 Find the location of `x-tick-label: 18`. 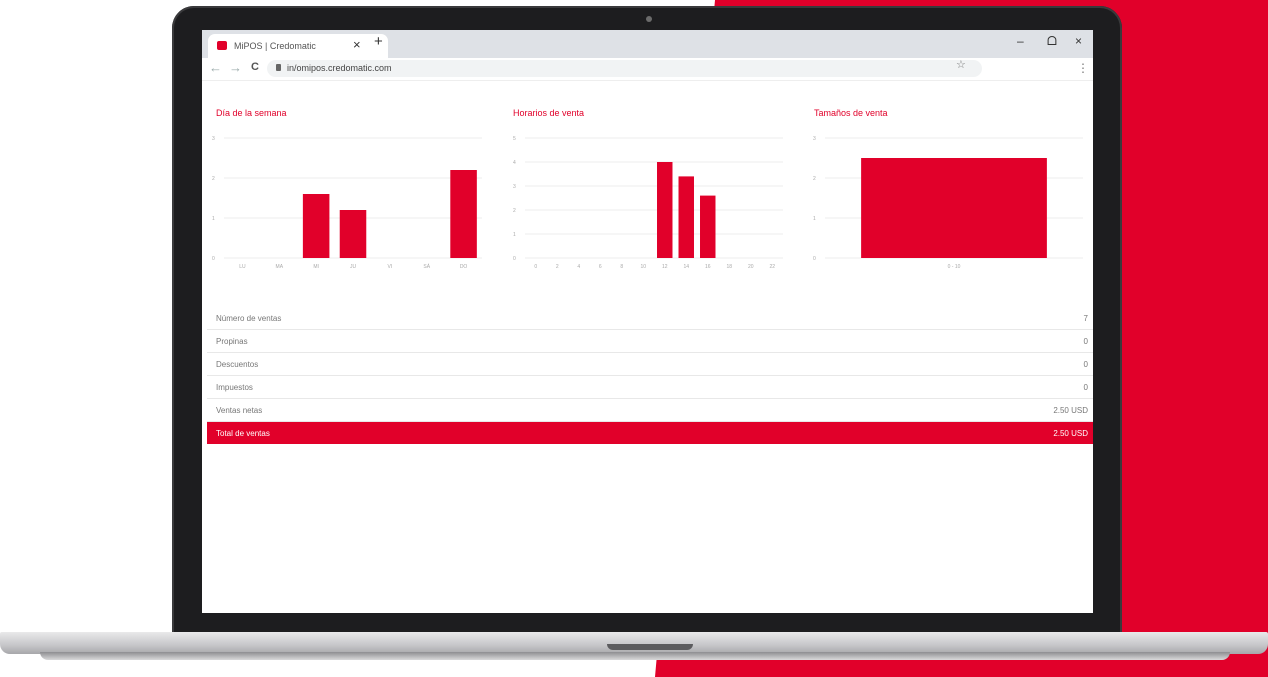

x-tick-label: 18 is located at coordinates (729, 267).